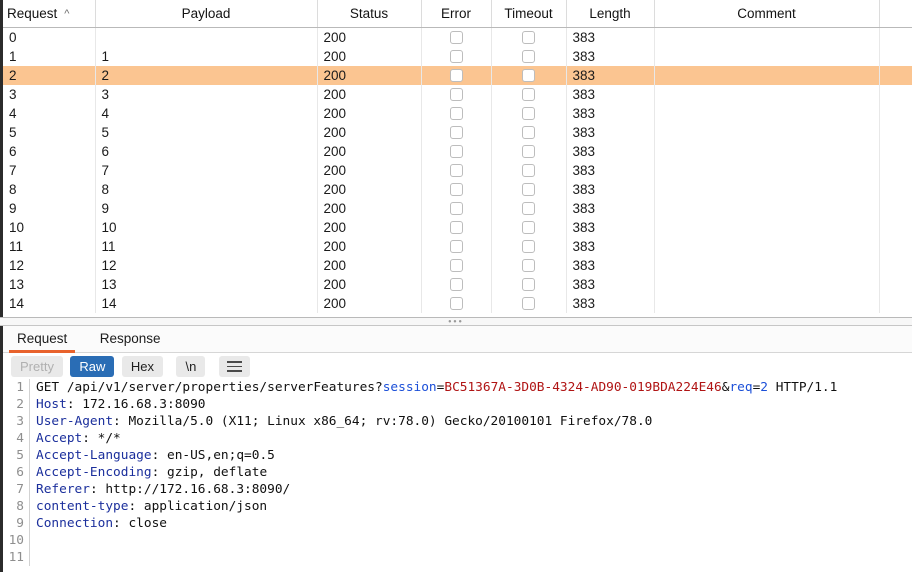 The image size is (912, 572). I want to click on format-button-pretty: Pretty, so click(37, 366).